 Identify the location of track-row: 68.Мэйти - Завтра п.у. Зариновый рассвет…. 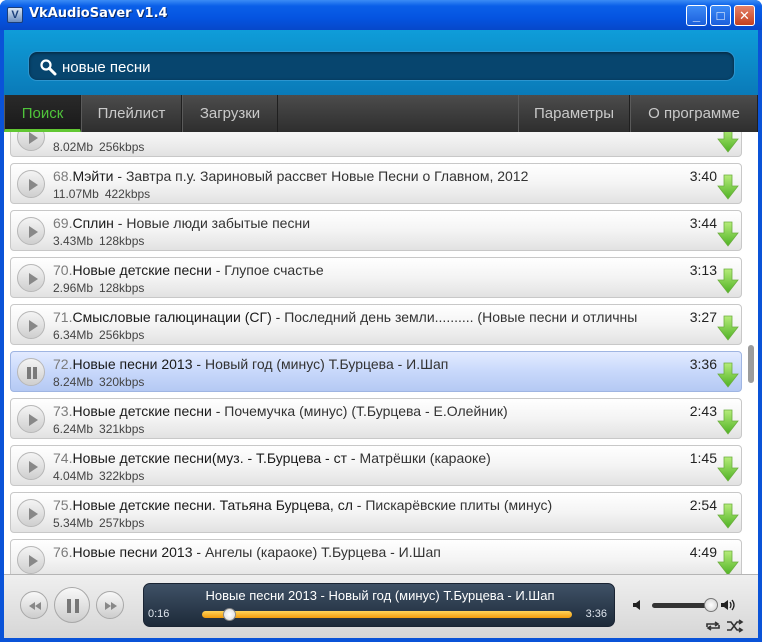
(376, 183).